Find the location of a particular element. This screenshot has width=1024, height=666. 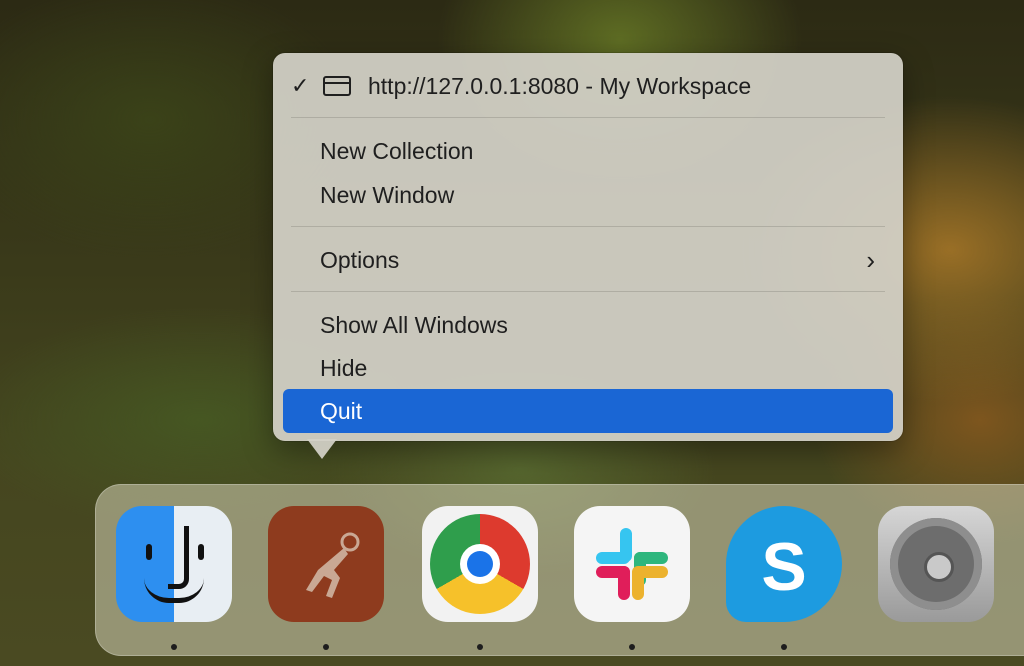

menu-item-label: New Collection is located at coordinates (397, 151).